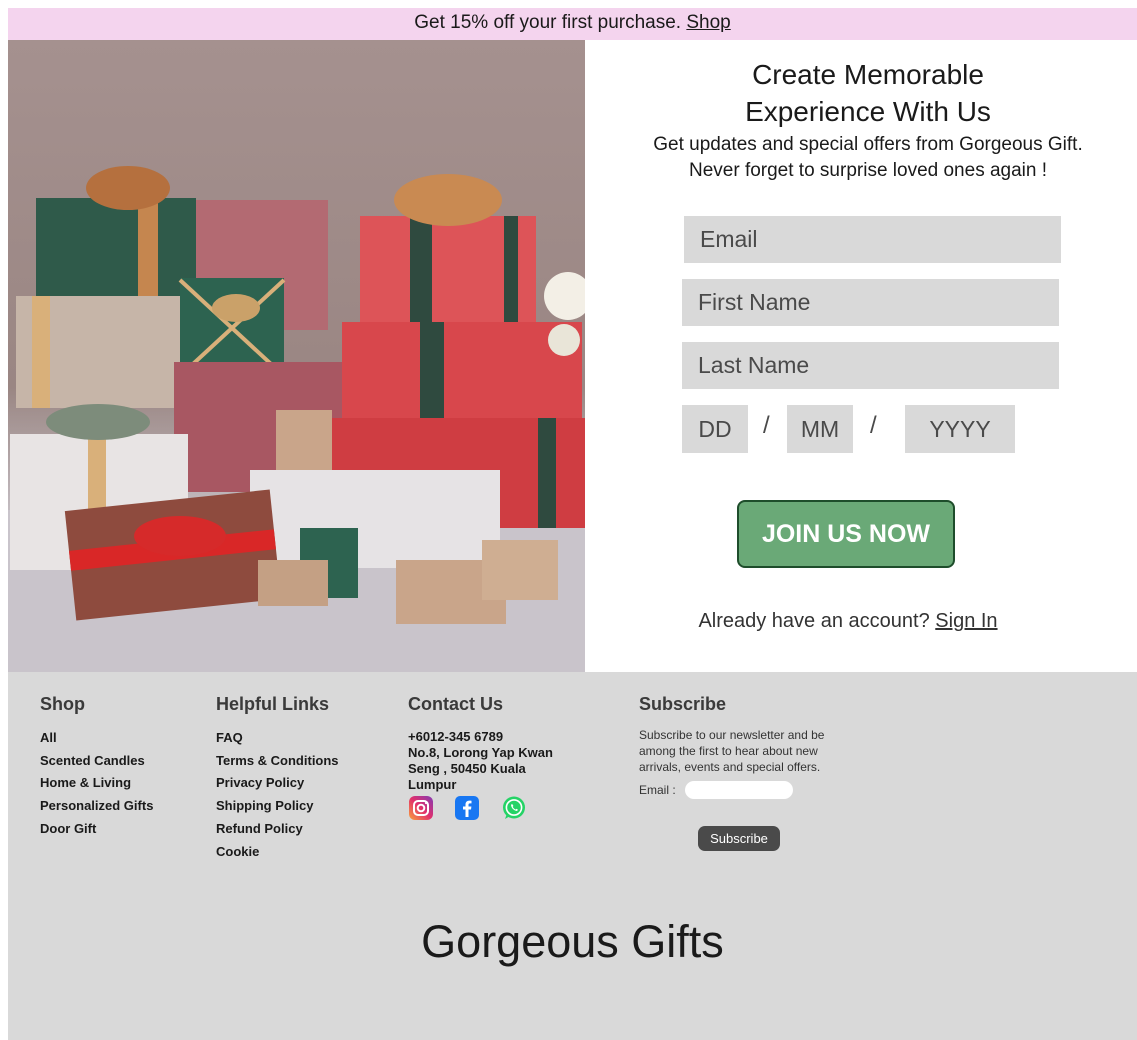 The height and width of the screenshot is (1040, 1137). Describe the element at coordinates (872, 239) in the screenshot. I see `email-input` at that location.